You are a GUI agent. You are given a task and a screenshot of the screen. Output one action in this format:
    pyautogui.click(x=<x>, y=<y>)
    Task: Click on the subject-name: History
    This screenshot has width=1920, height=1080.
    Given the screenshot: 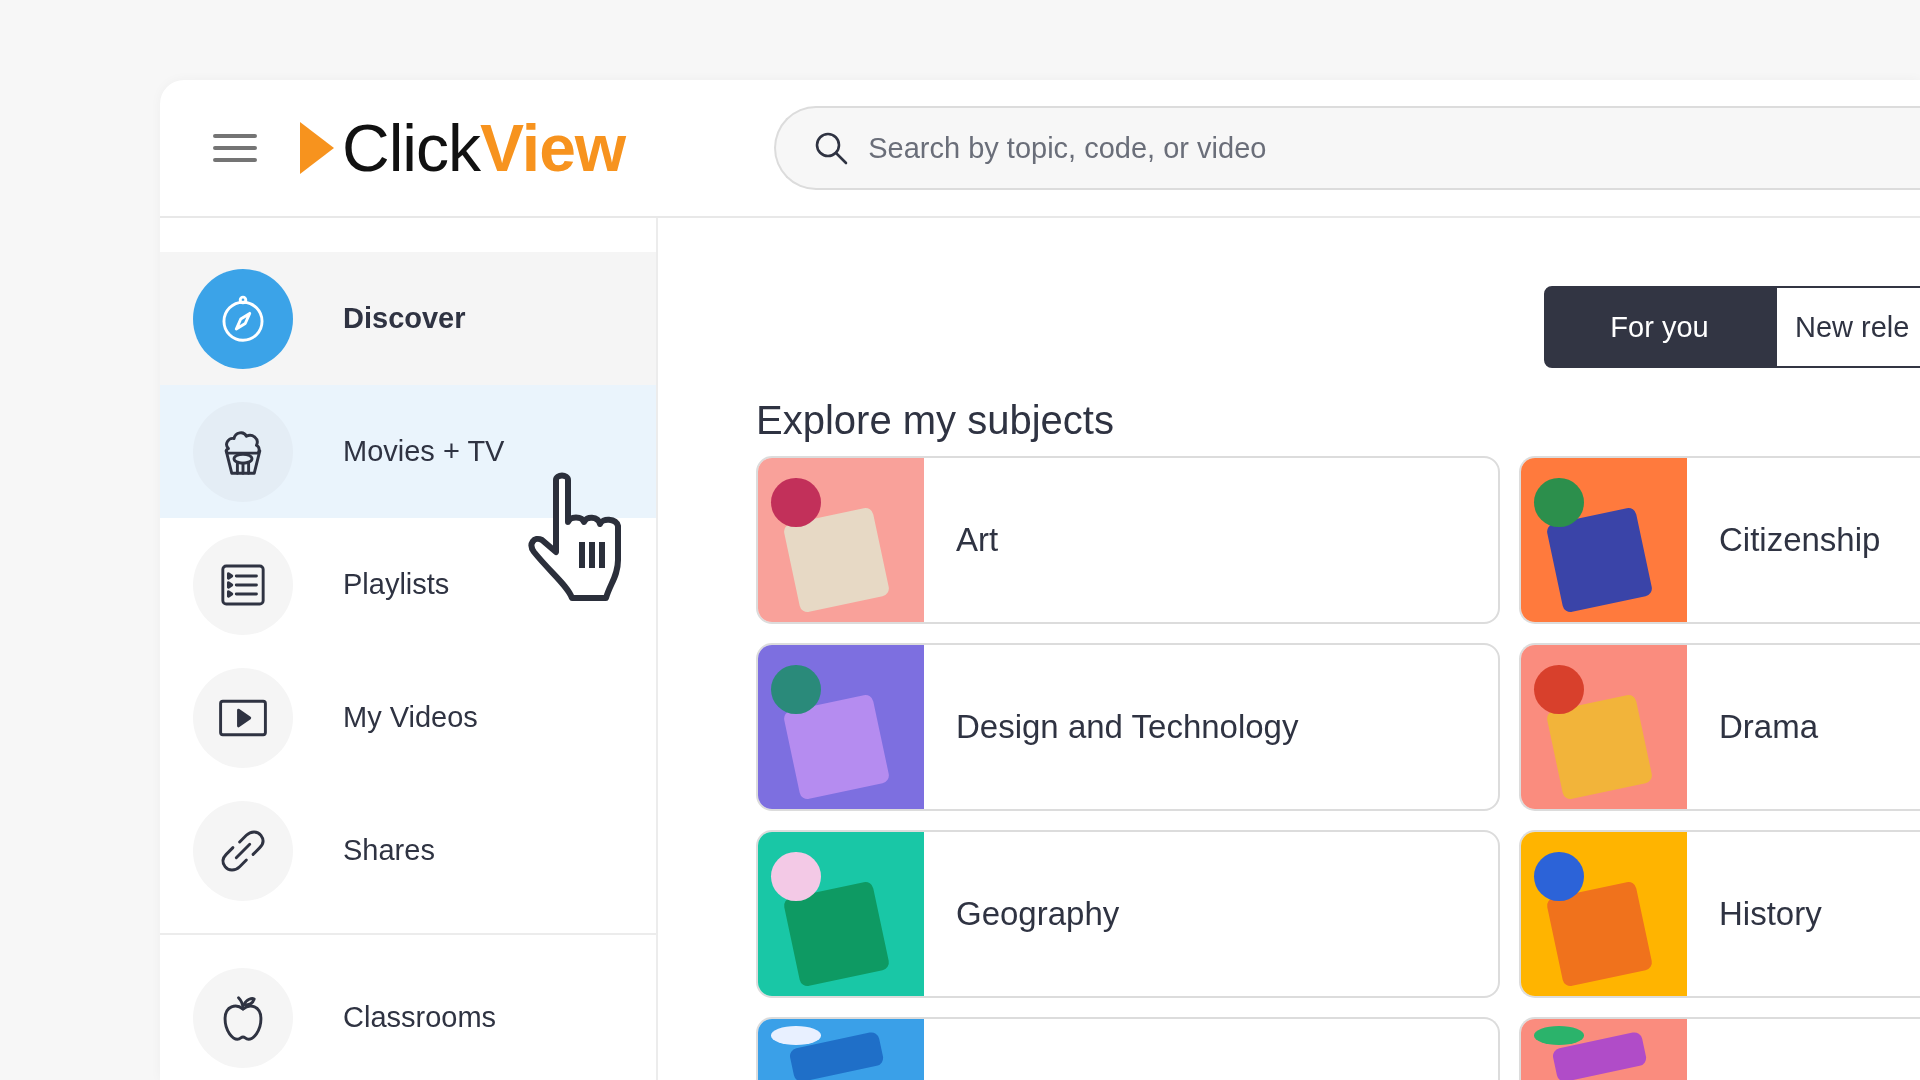 What is the action you would take?
    pyautogui.click(x=1770, y=914)
    